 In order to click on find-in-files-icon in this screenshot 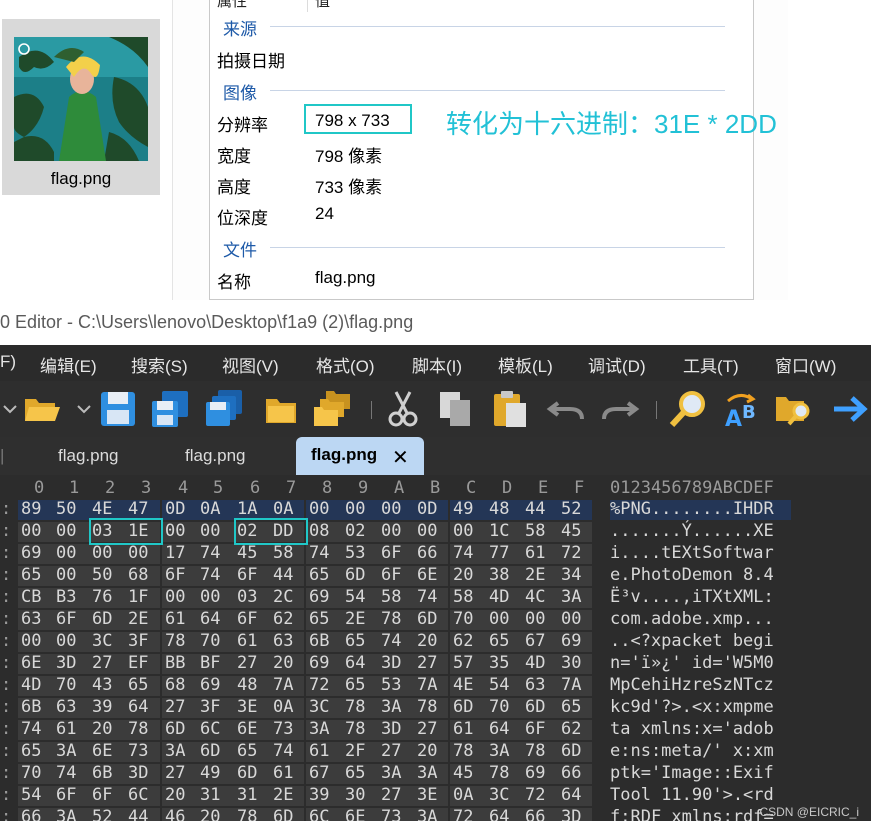, I will do `click(794, 409)`.